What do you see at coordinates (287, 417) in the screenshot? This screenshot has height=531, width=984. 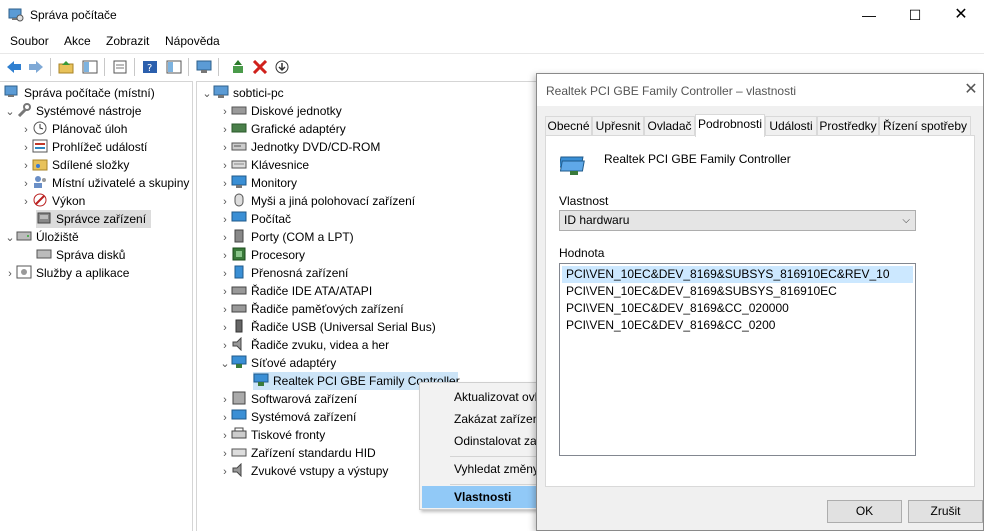 I see `device-category-system-devices: › Systémová zařízení` at bounding box center [287, 417].